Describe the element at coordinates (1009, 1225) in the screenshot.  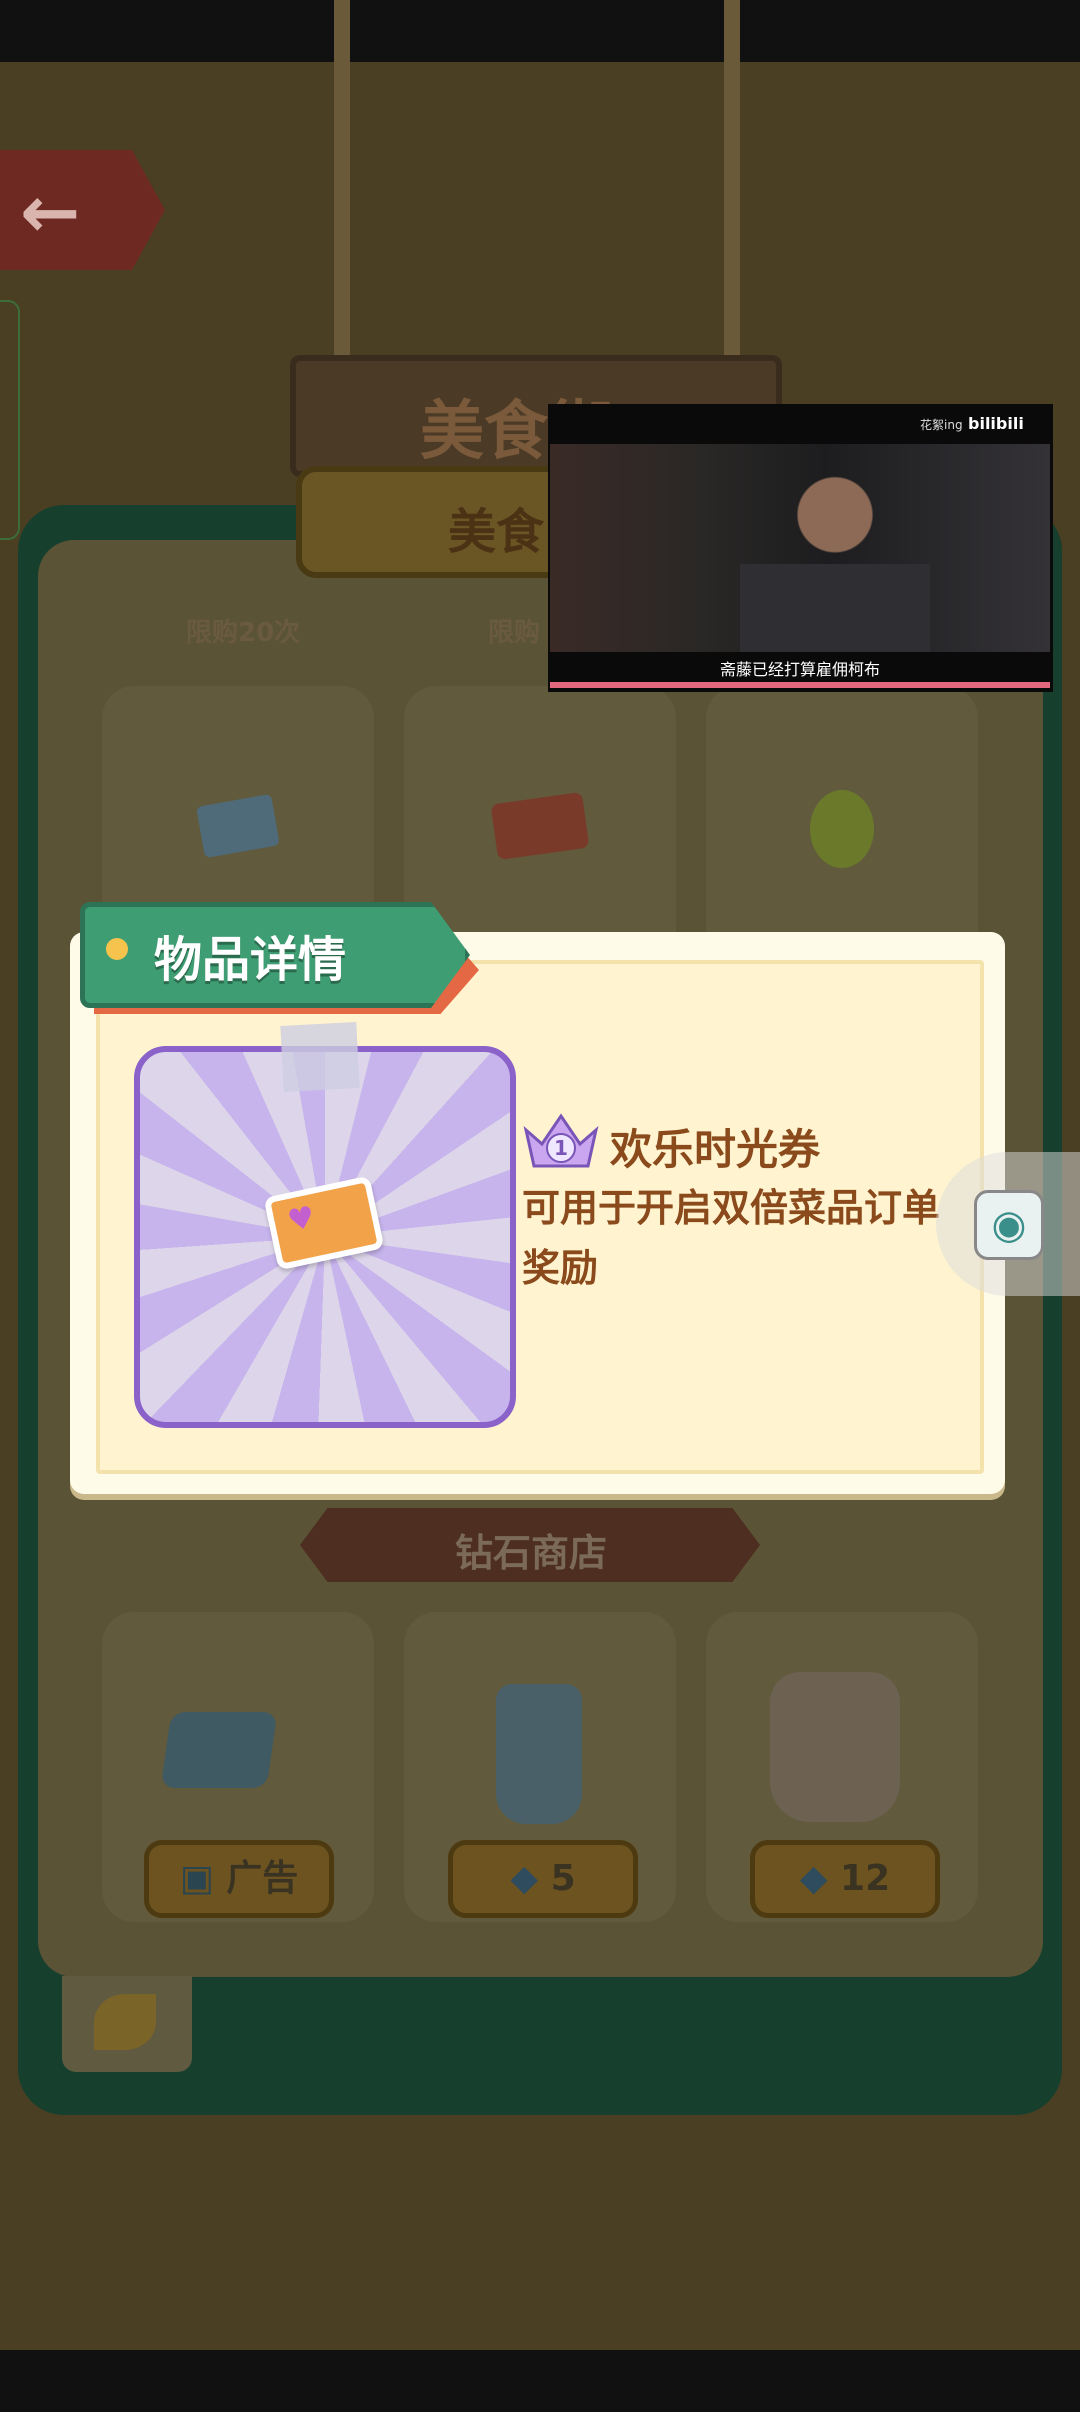
I see `fingerprint-icon: ◉` at that location.